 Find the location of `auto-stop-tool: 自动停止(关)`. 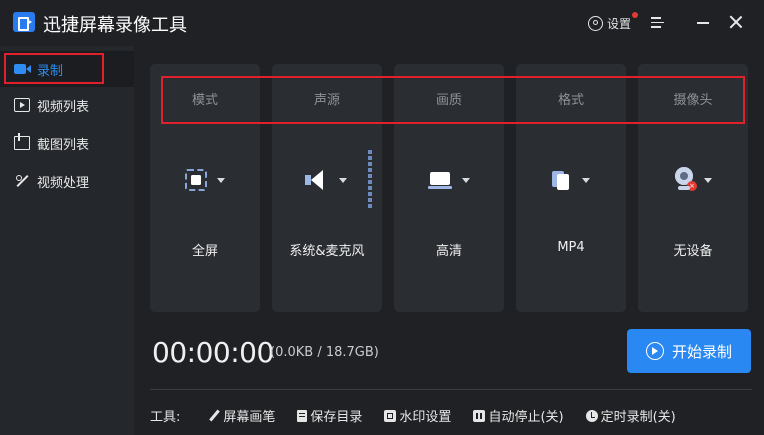

auto-stop-tool: 自动停止(关) is located at coordinates (518, 415).